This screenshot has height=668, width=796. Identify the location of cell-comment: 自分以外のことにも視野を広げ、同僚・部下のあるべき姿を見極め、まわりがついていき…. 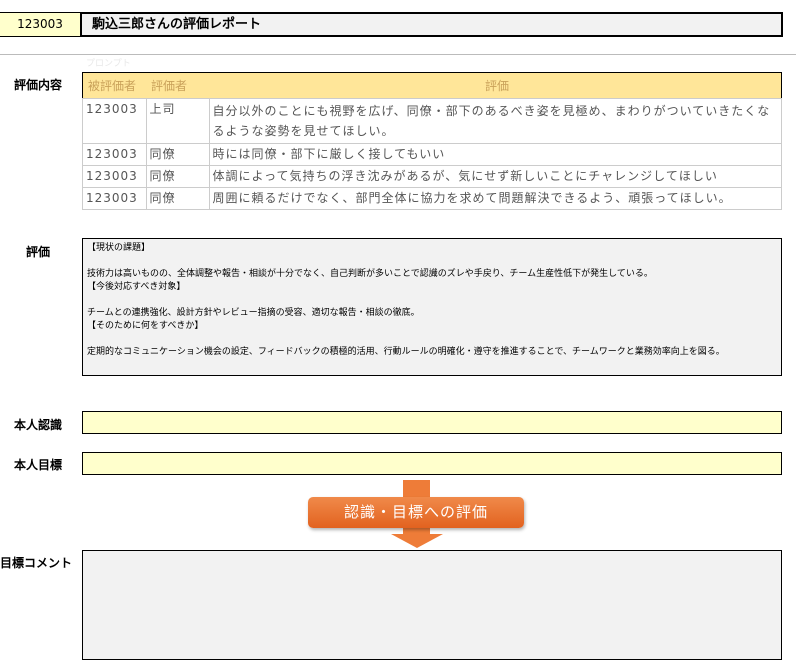
(495, 121).